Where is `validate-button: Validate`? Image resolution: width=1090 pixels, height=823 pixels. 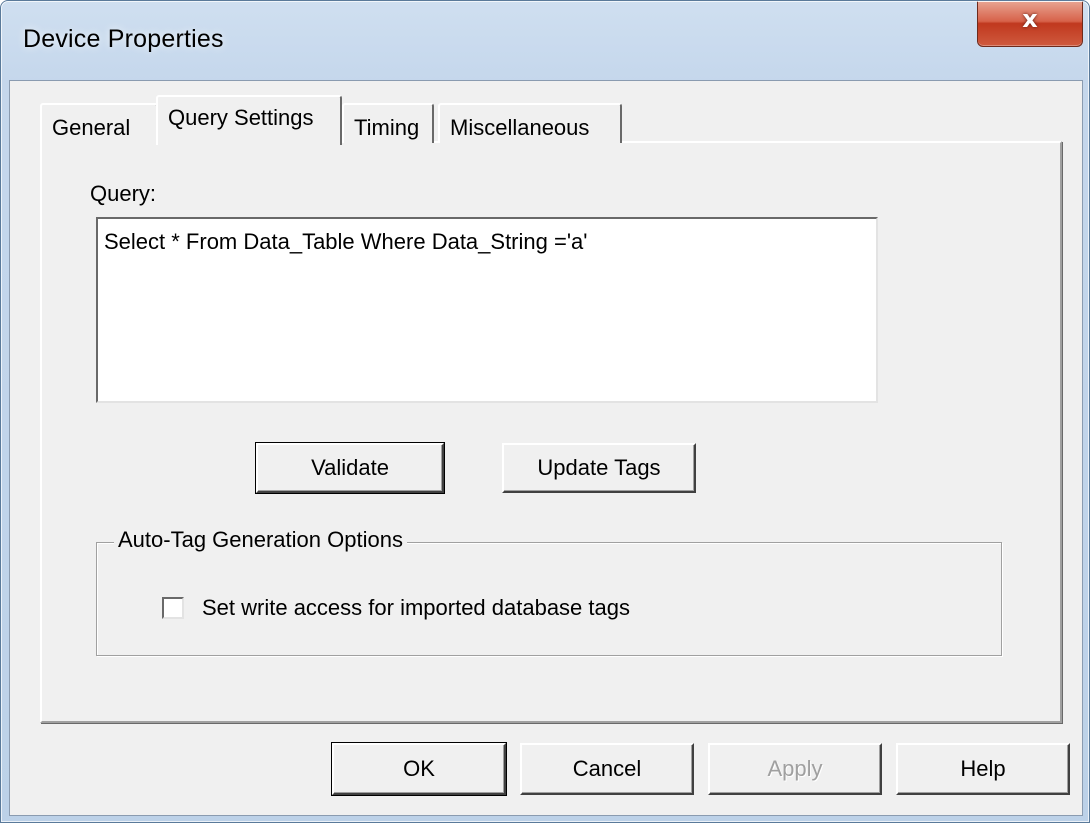 validate-button: Validate is located at coordinates (350, 468).